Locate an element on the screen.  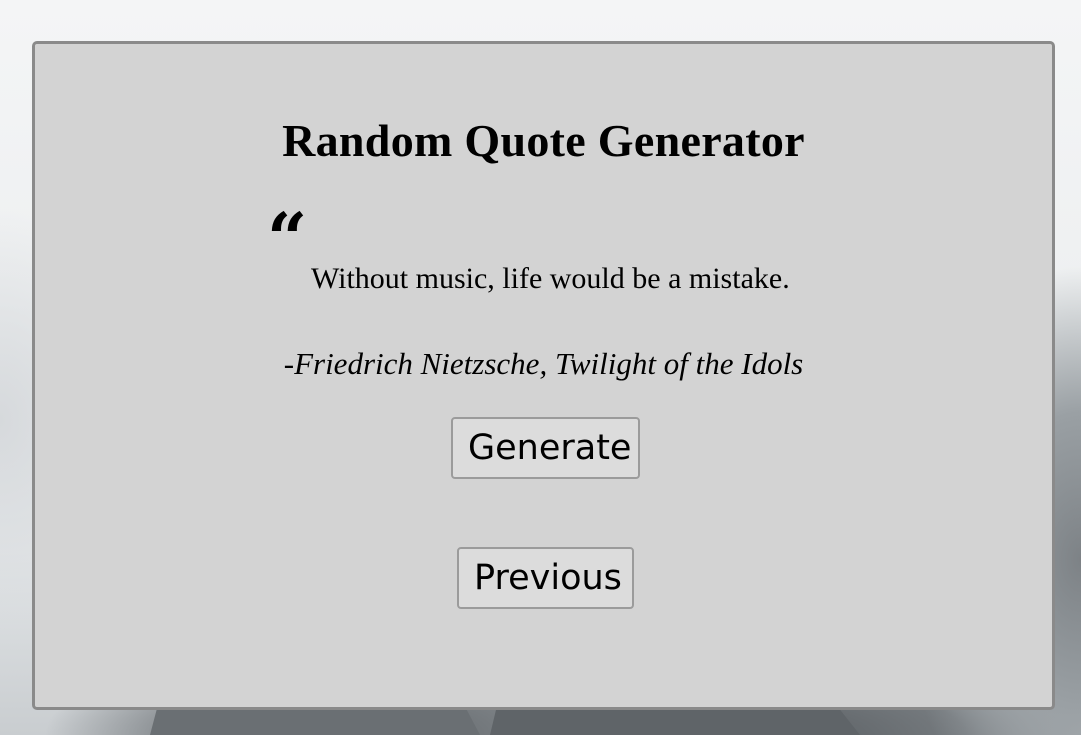
previous-button: Previous is located at coordinates (545, 578).